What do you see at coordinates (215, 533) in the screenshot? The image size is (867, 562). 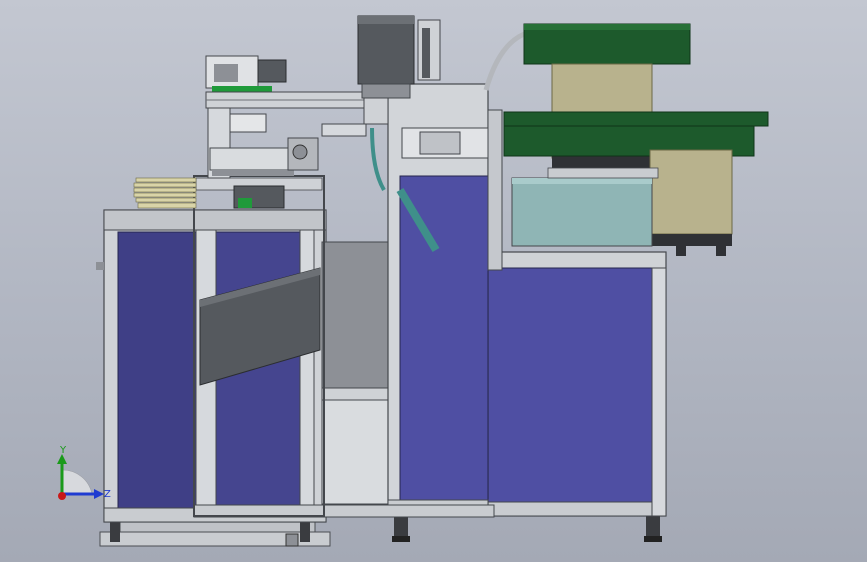 I see `base-rail` at bounding box center [215, 533].